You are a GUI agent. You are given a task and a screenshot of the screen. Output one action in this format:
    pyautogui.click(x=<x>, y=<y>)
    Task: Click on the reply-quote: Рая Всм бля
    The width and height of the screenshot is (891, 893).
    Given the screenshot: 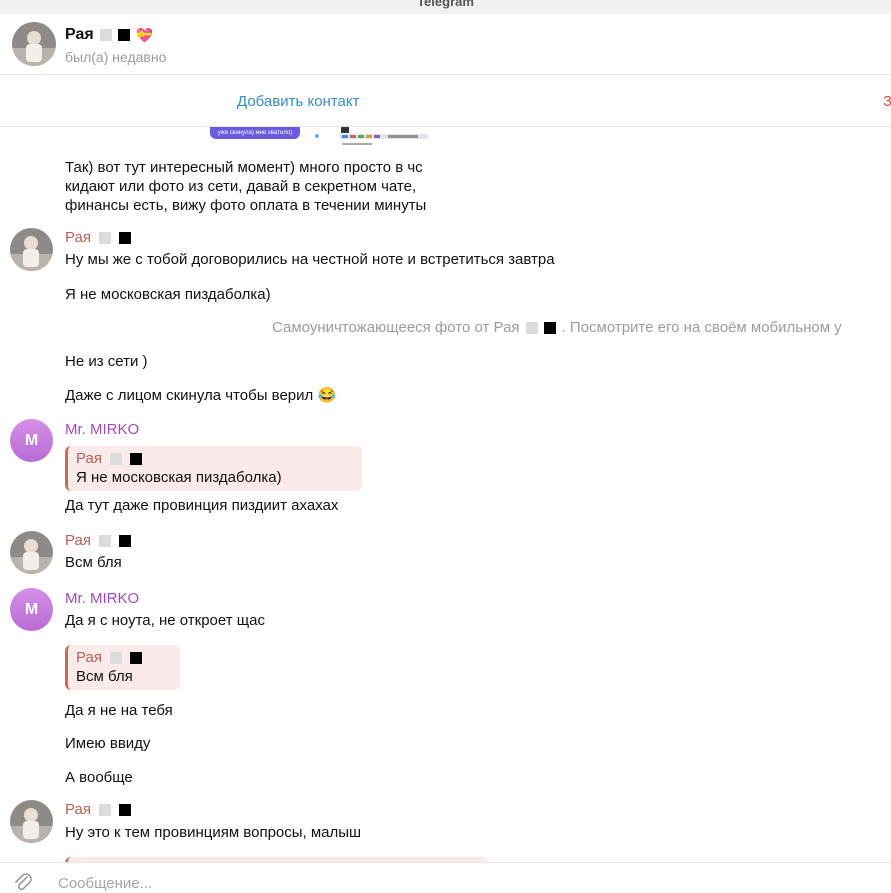 What is the action you would take?
    pyautogui.click(x=122, y=667)
    